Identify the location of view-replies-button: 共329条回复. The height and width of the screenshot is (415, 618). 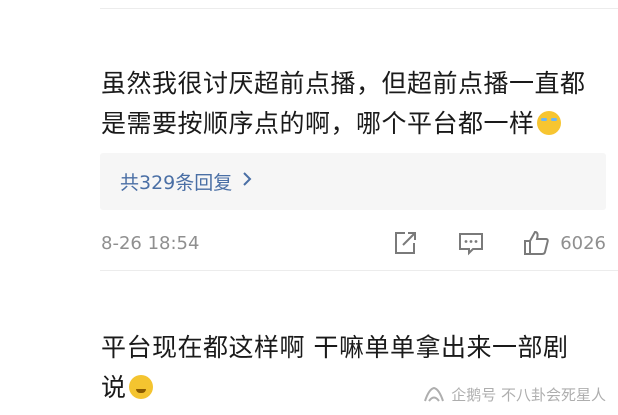
(353, 181).